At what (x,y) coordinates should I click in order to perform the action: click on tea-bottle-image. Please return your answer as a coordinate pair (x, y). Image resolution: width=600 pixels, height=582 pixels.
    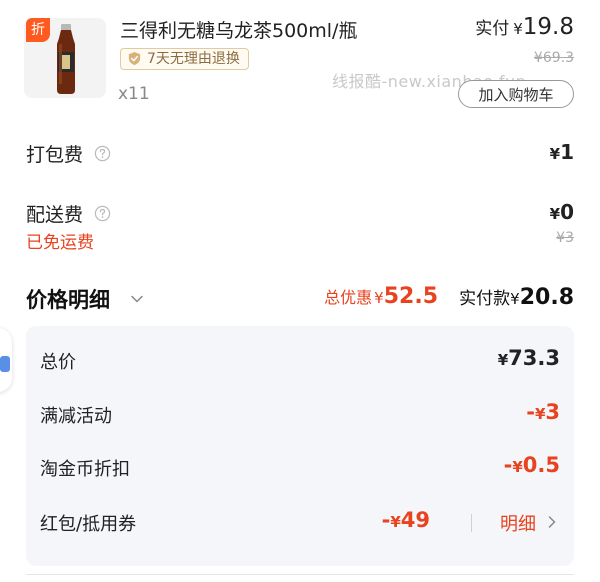
    Looking at the image, I should click on (66, 59).